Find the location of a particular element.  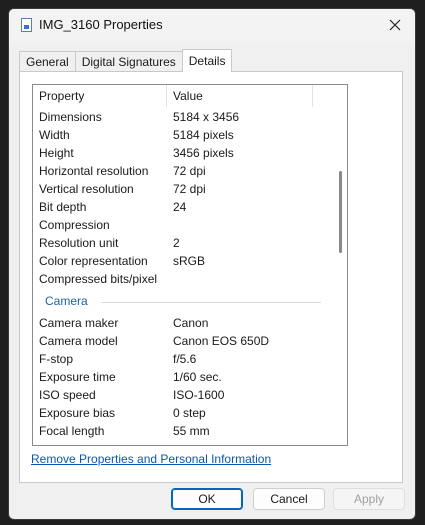

tab-details: Details is located at coordinates (207, 60).